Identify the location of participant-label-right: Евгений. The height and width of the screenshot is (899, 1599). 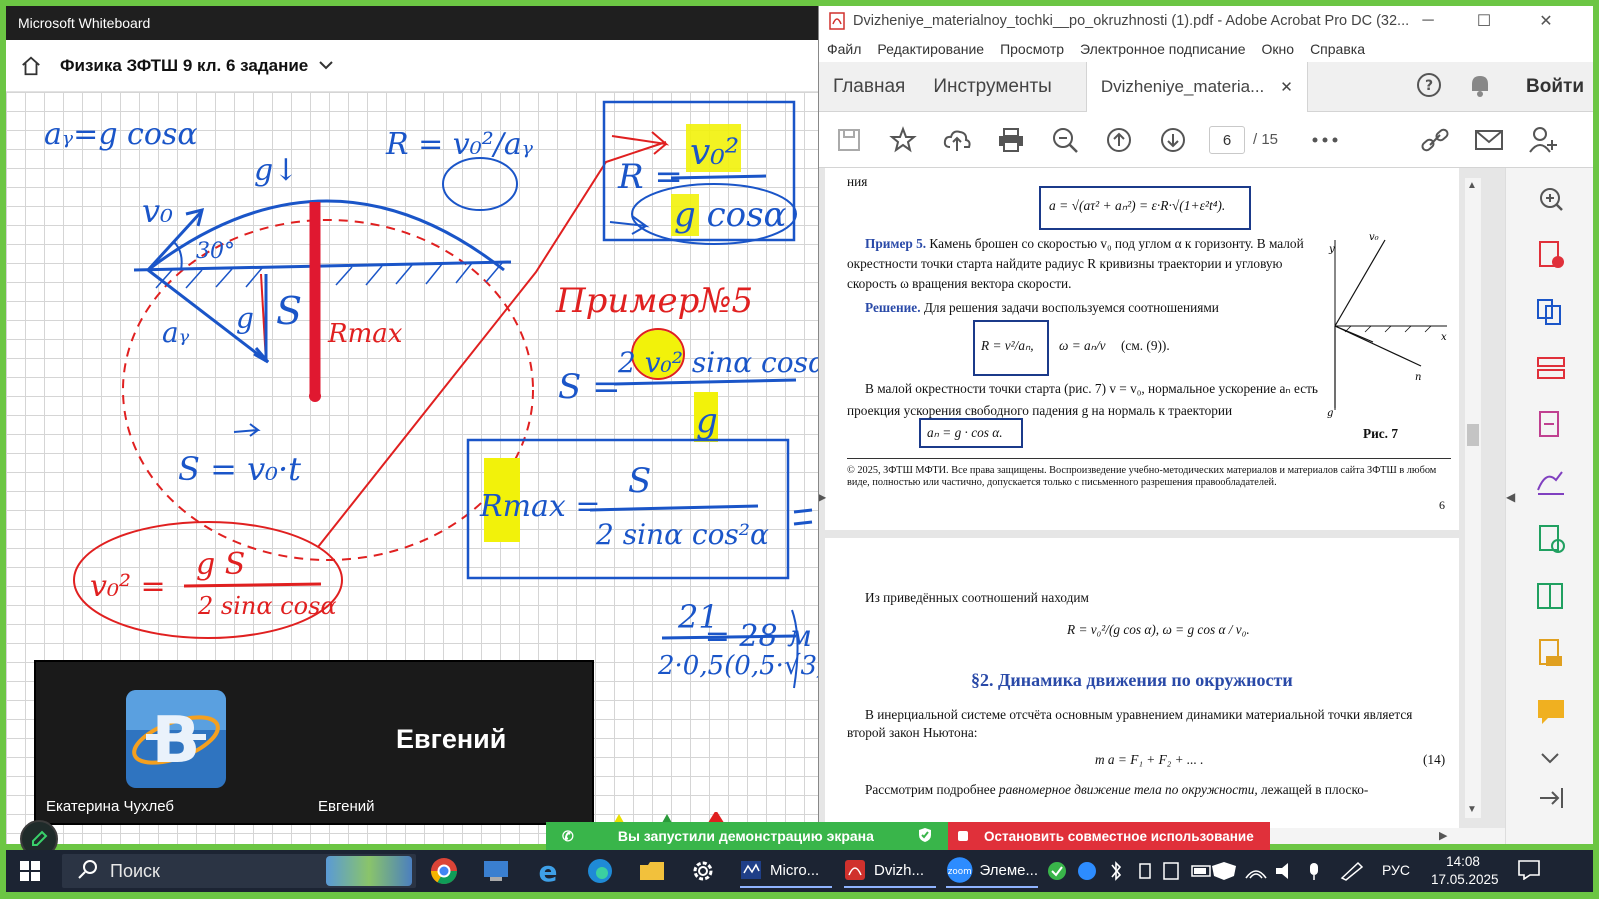
(346, 806).